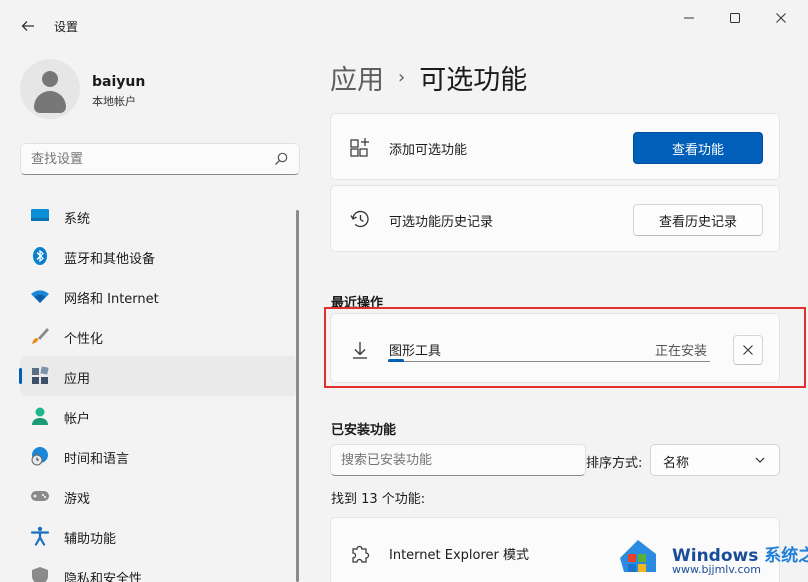 The width and height of the screenshot is (808, 582). I want to click on close-button, so click(781, 18).